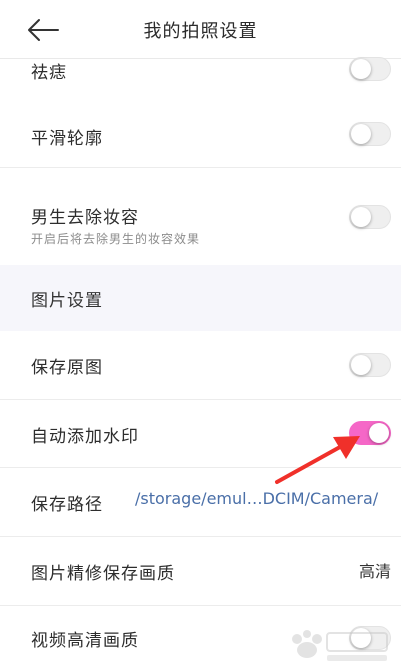 Image resolution: width=401 pixels, height=672 pixels. Describe the element at coordinates (200, 366) in the screenshot. I see `setting-row-save-original: 保存原图` at that location.